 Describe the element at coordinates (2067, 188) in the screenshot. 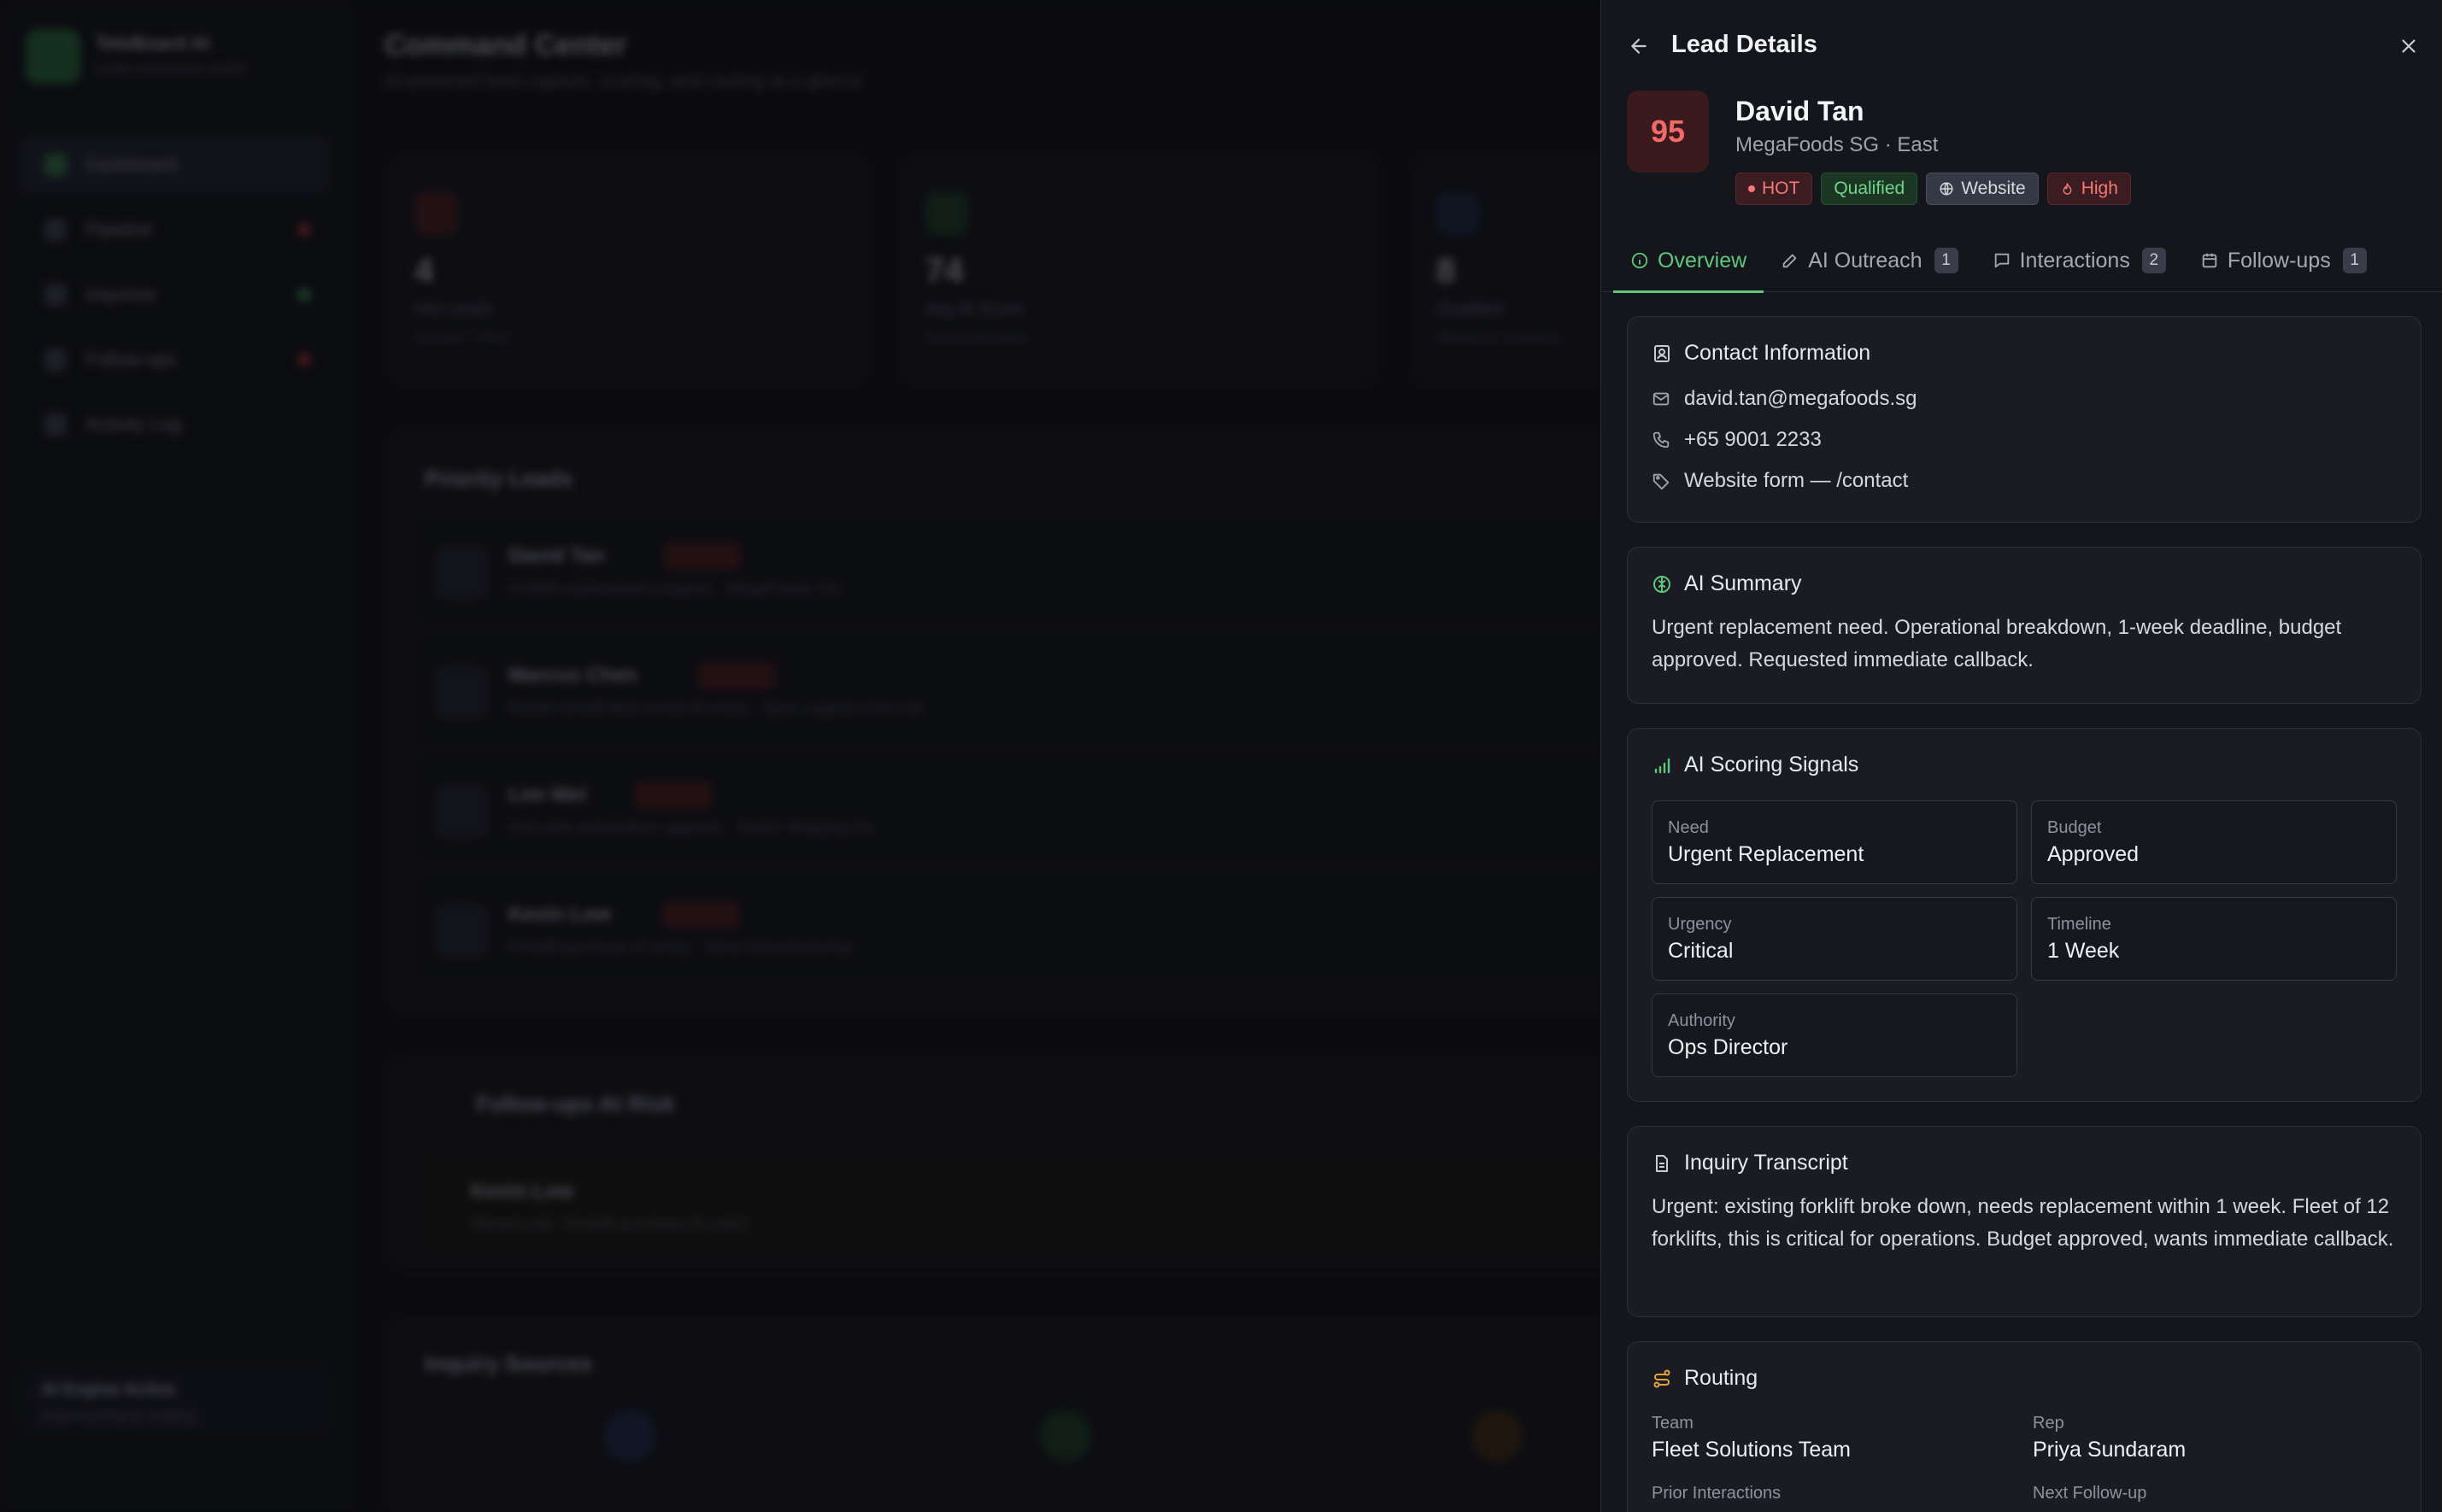

I see `flame-icon` at that location.